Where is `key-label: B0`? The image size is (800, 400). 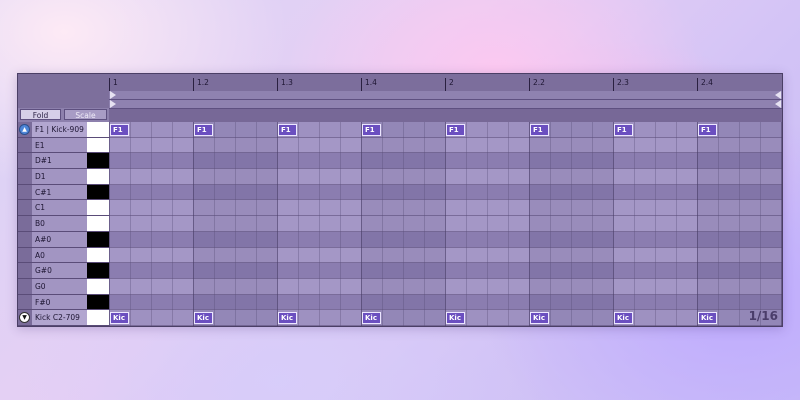
key-label: B0 is located at coordinates (59, 223).